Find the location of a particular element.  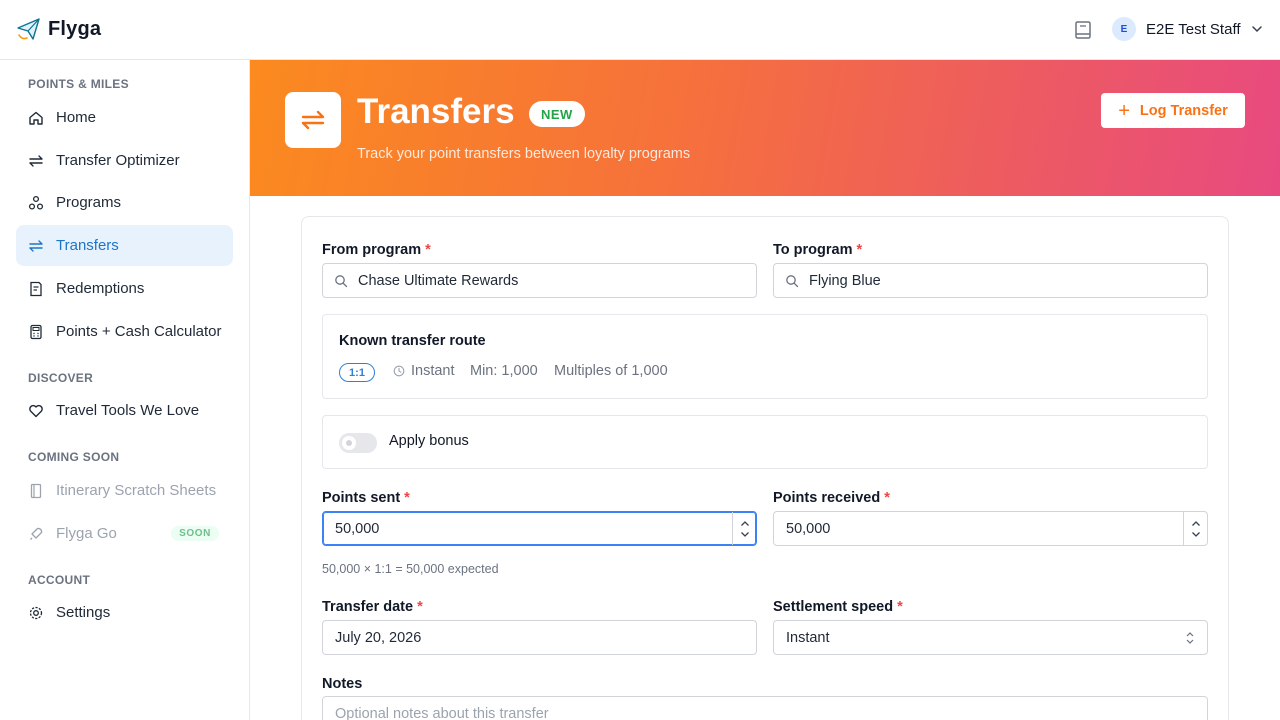

to-program-label: To program * is located at coordinates (818, 250).